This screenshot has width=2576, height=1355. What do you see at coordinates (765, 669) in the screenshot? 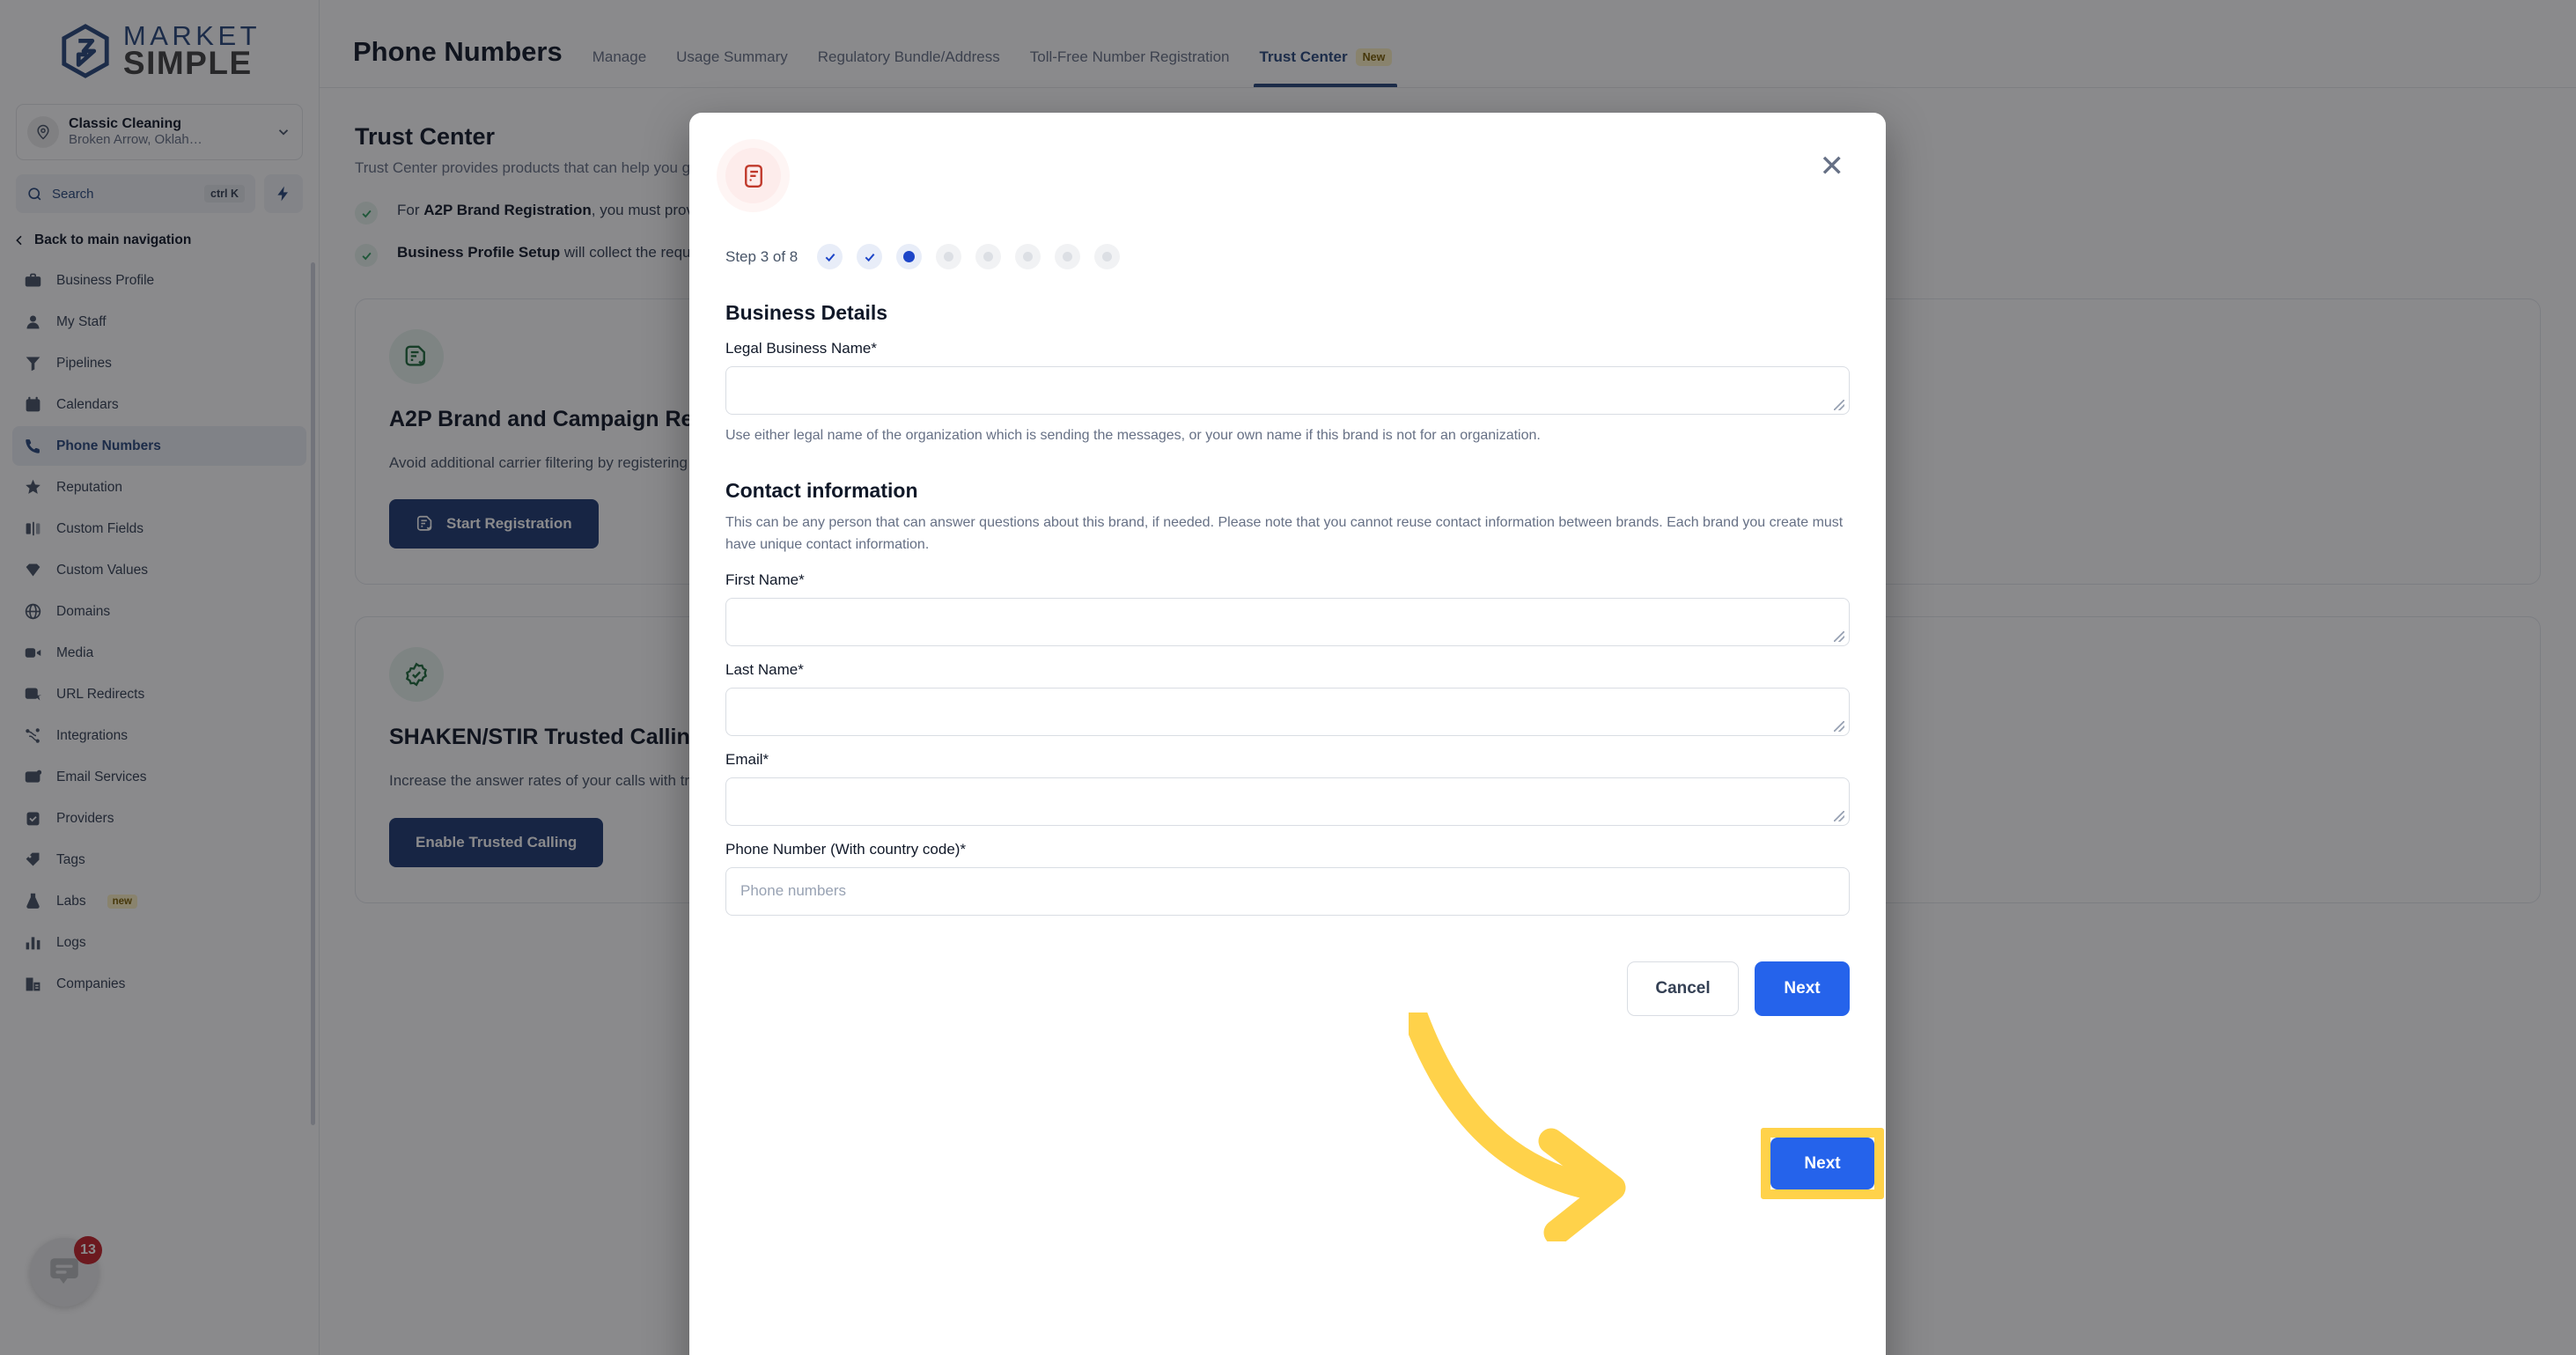
I see `last-name-label: Last Name*` at bounding box center [765, 669].